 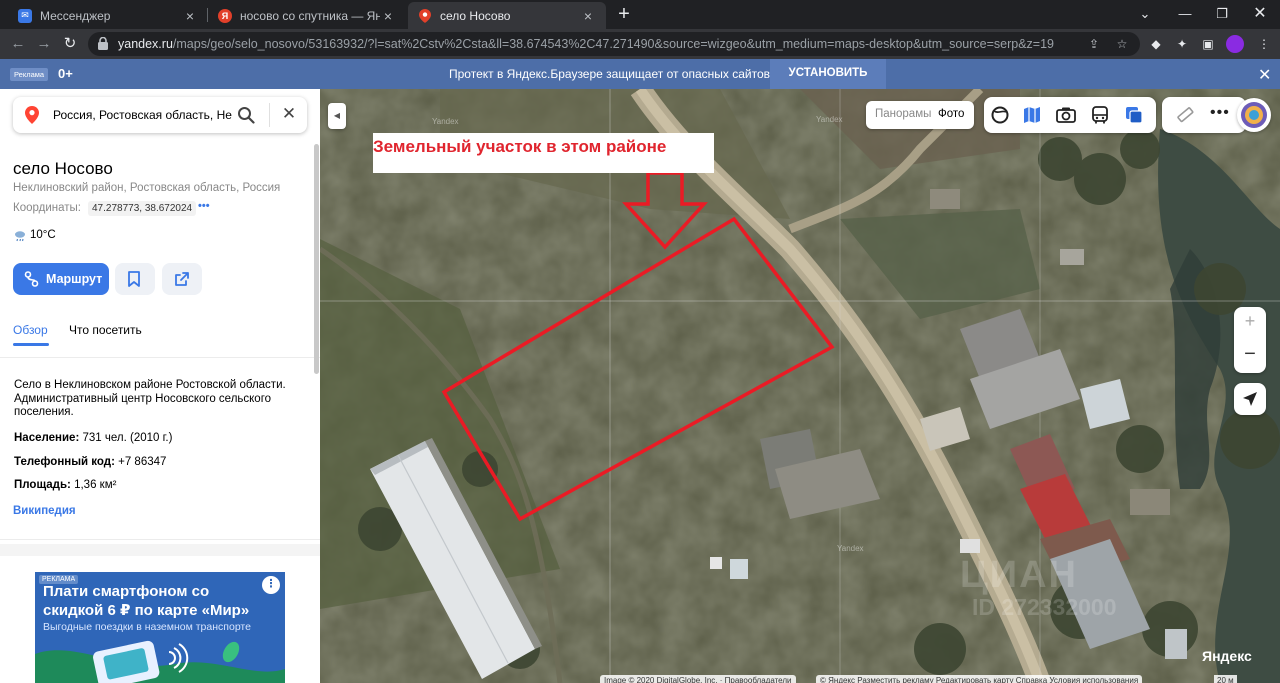 What do you see at coordinates (90, 462) in the screenshot?
I see `phone-code-row: Телефонный код: +7 86347` at bounding box center [90, 462].